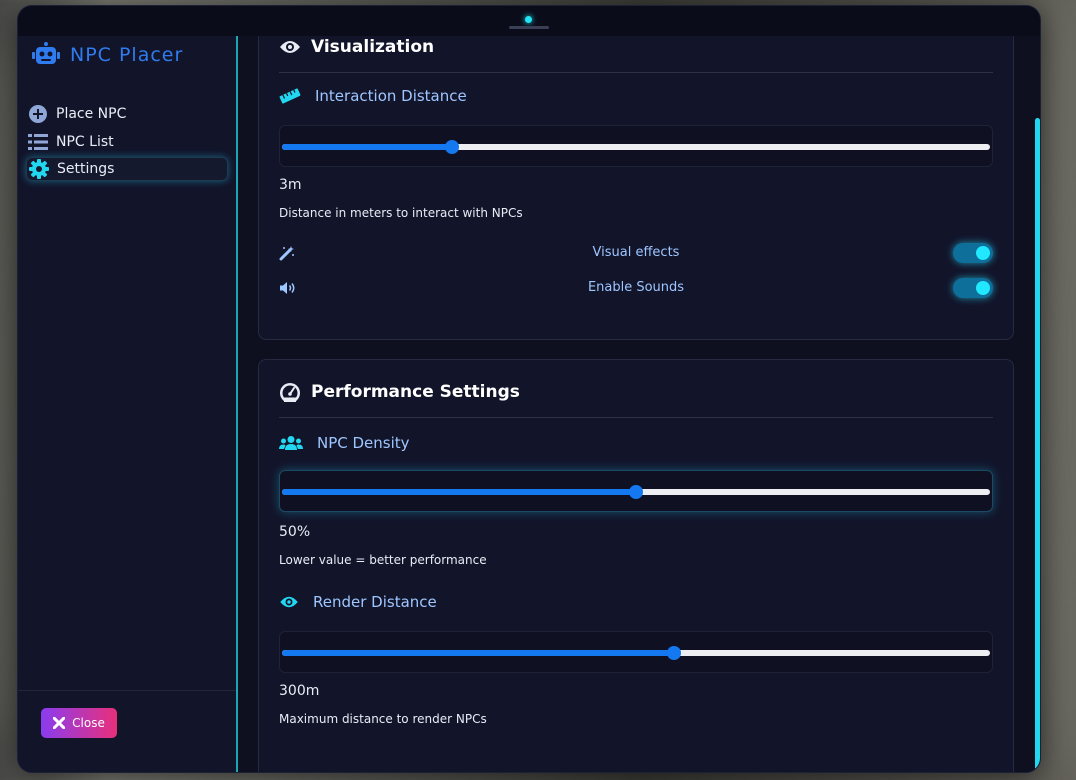 Image resolution: width=1076 pixels, height=780 pixels. Describe the element at coordinates (127, 142) in the screenshot. I see `sidebar-item-npc-list: NPC List` at that location.